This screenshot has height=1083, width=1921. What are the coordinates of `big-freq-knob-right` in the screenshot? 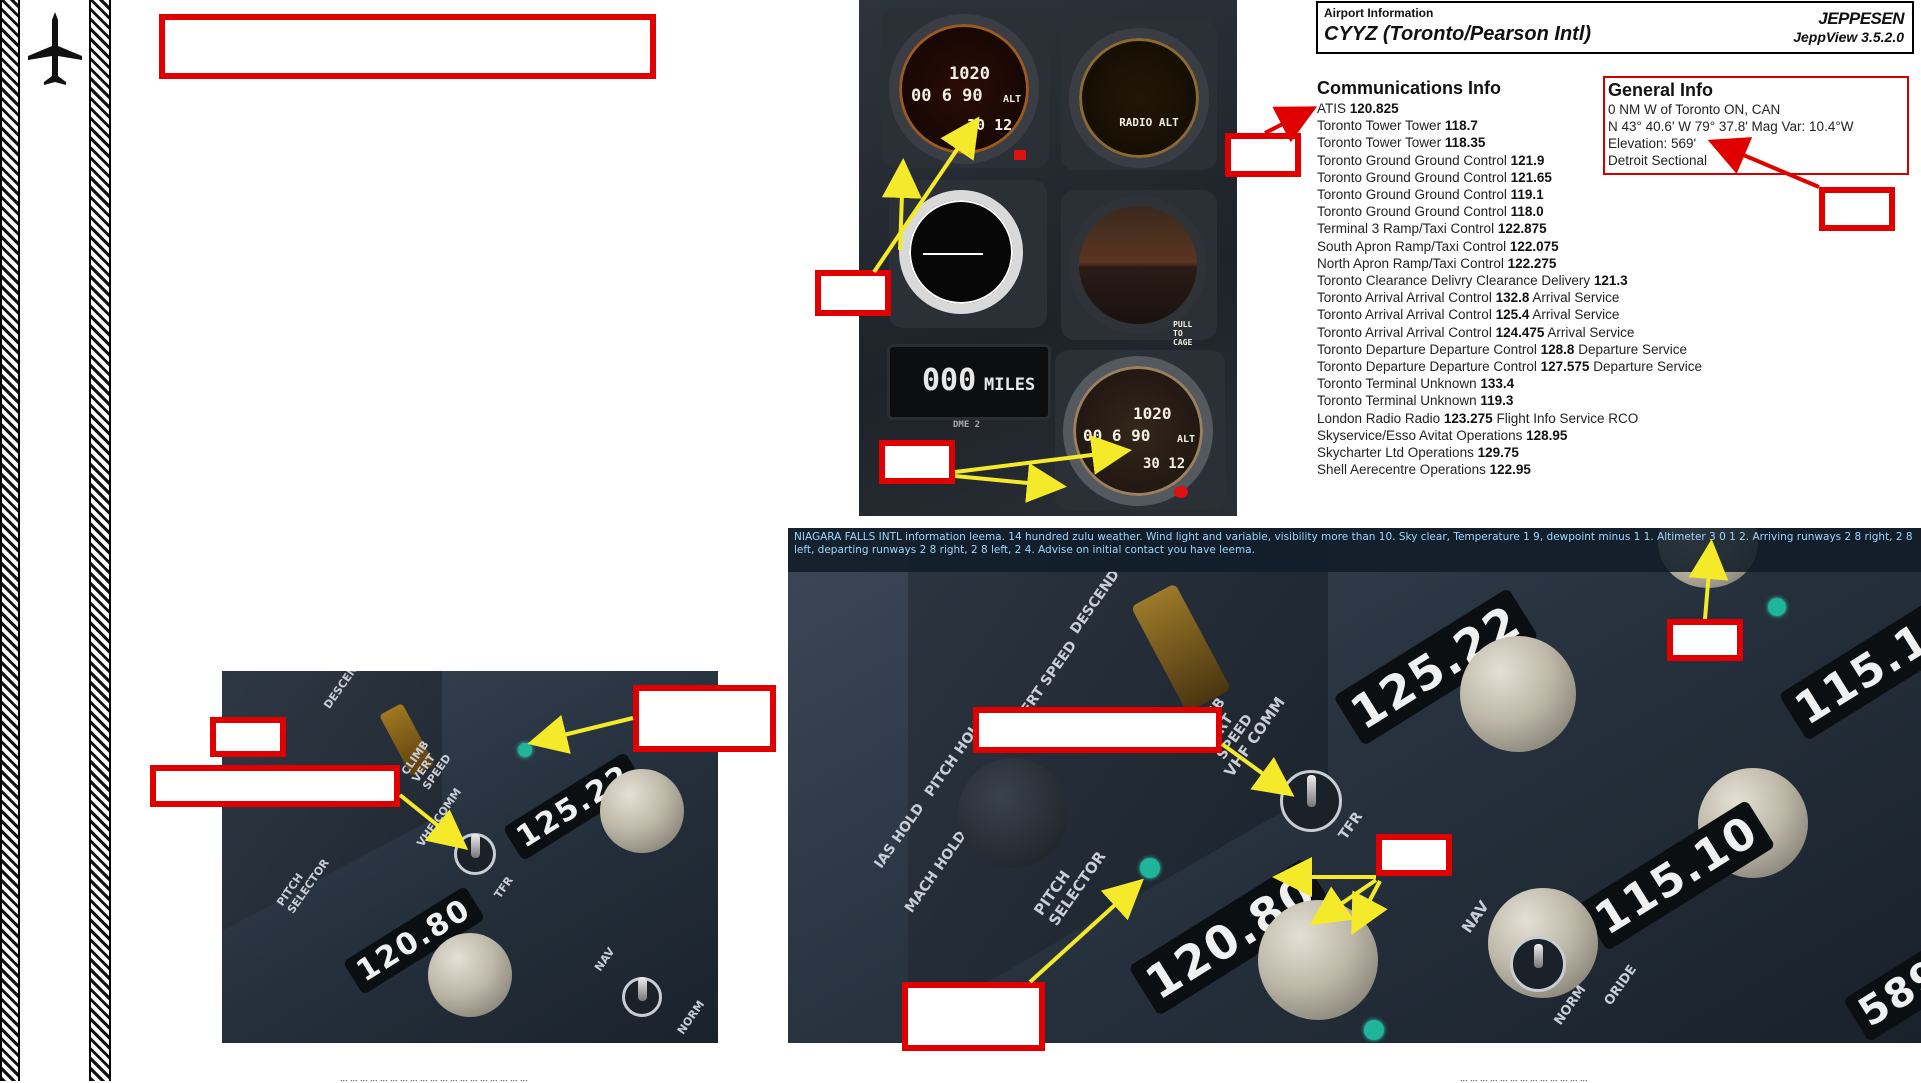 It's located at (1518, 694).